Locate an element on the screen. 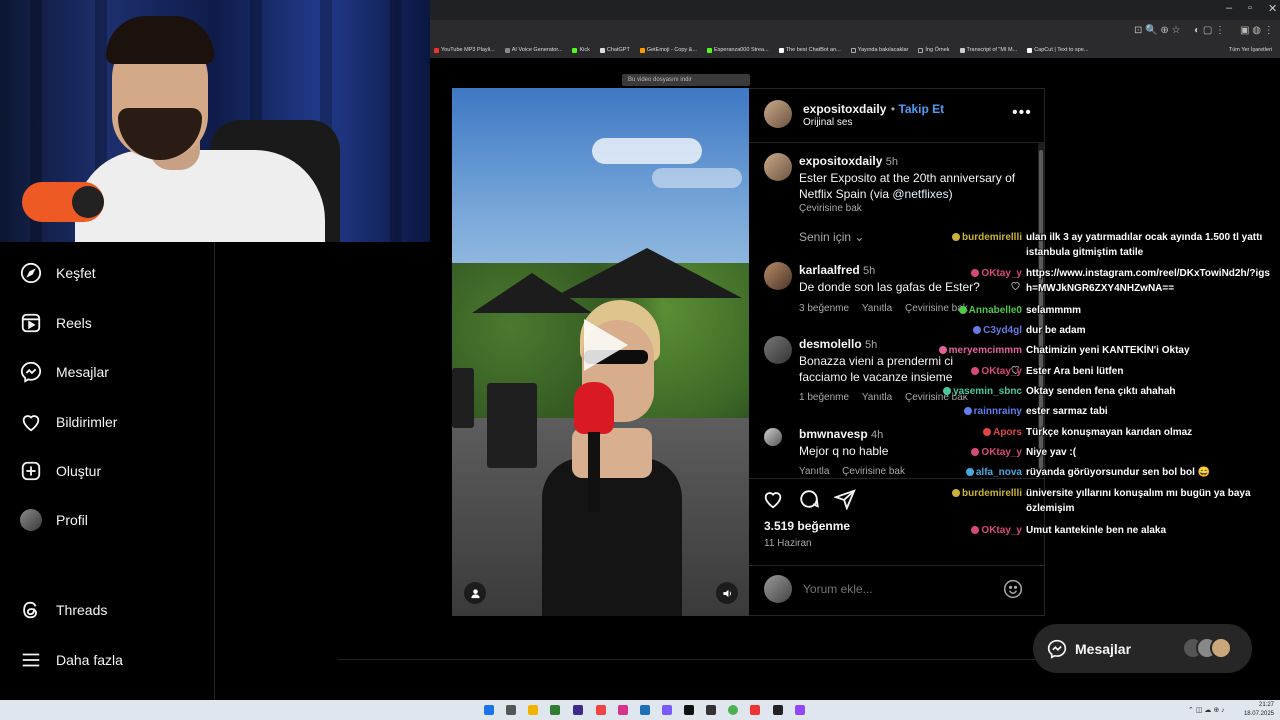  close-icon: ✕ is located at coordinates (1272, 8).